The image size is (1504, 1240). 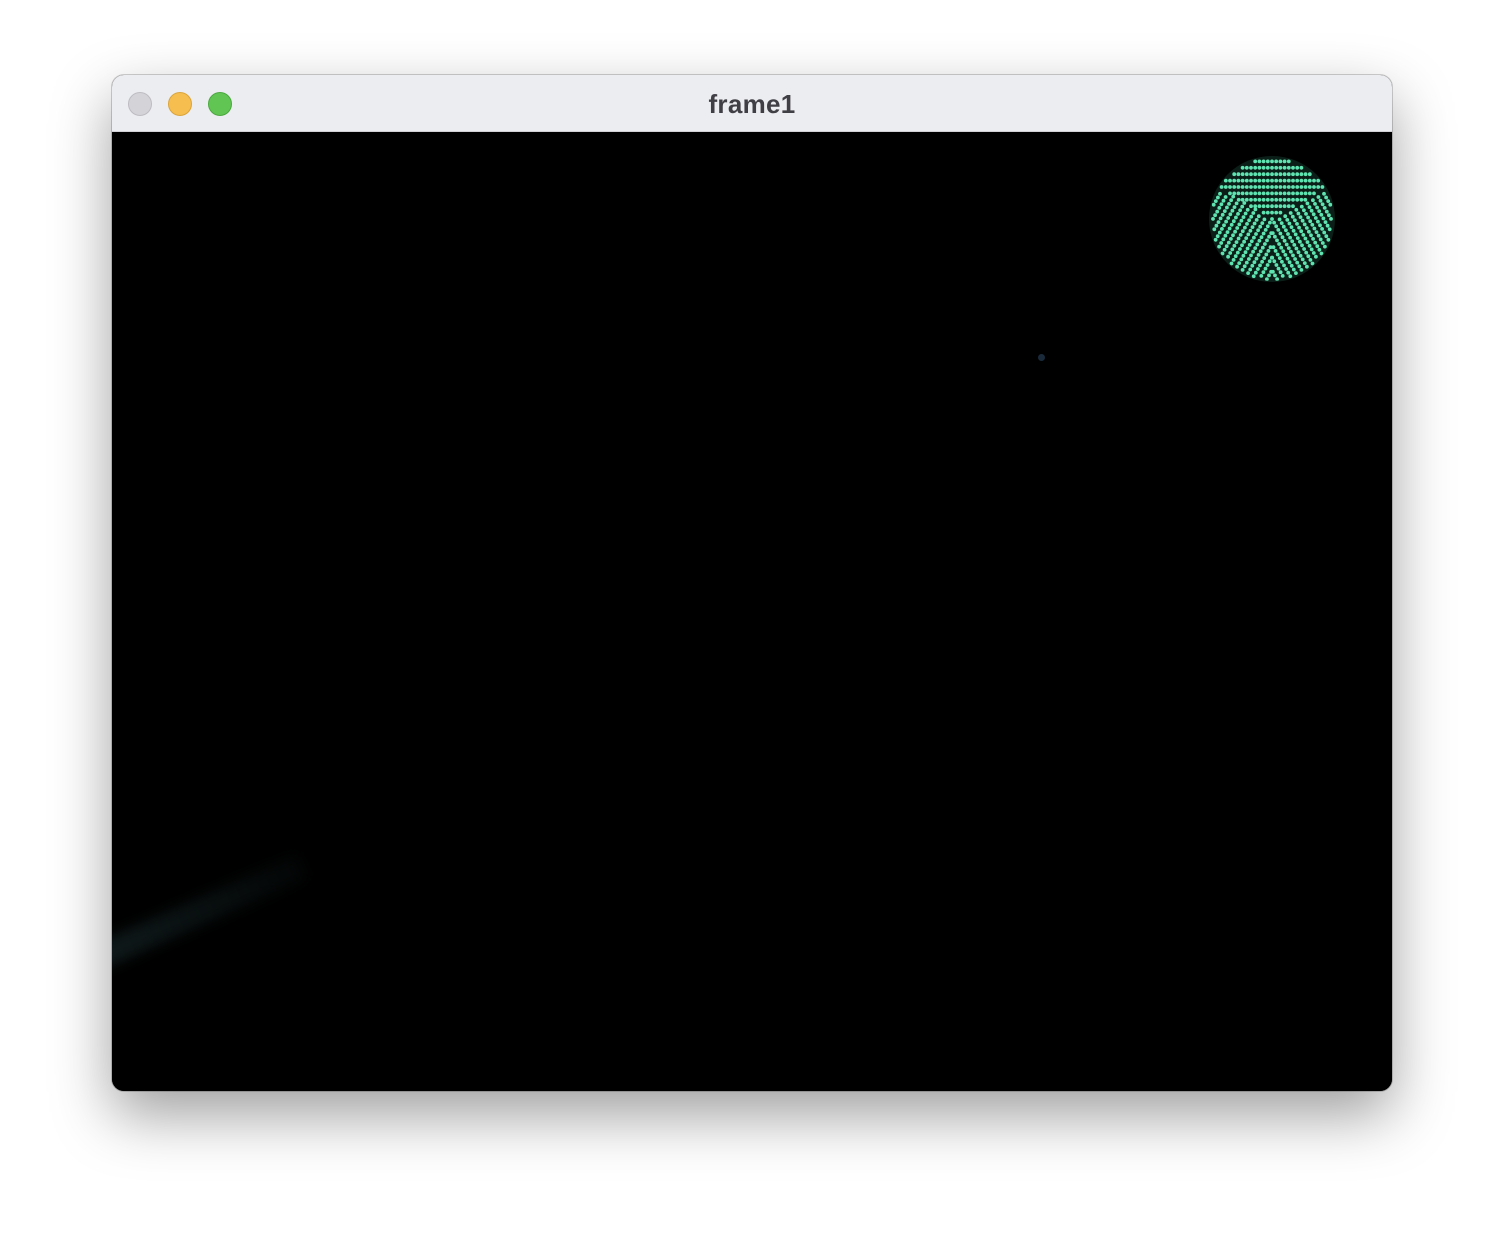 I want to click on light-streak, so click(x=209, y=915).